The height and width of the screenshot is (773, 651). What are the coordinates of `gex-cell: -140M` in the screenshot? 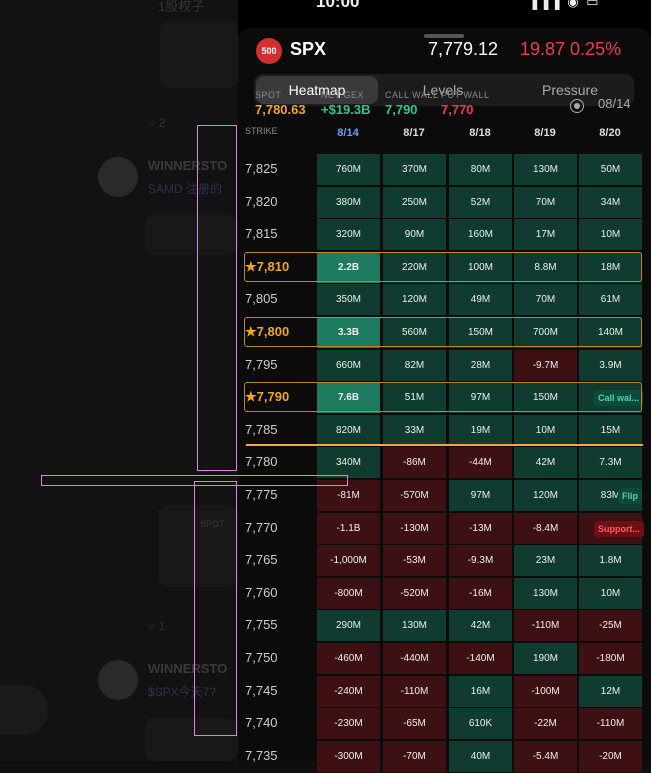 It's located at (480, 658).